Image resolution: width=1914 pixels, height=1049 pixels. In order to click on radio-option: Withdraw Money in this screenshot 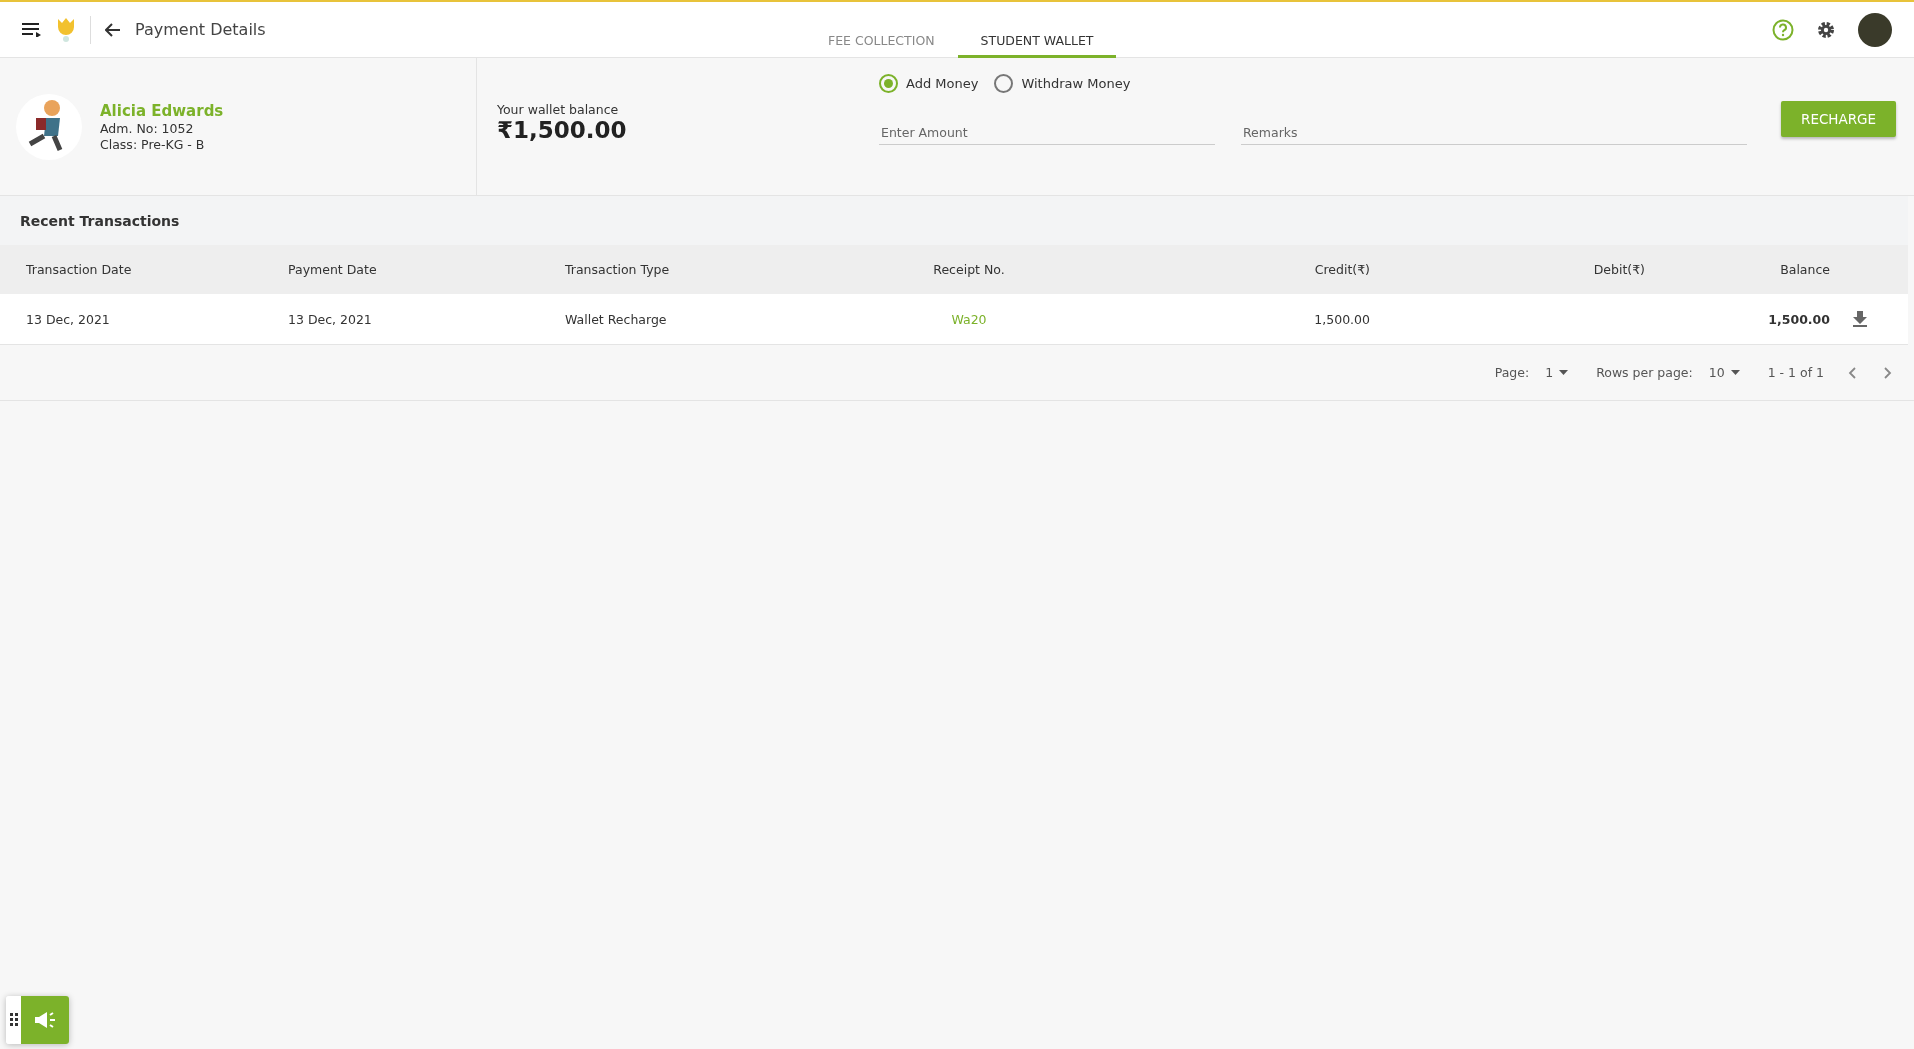, I will do `click(1062, 83)`.